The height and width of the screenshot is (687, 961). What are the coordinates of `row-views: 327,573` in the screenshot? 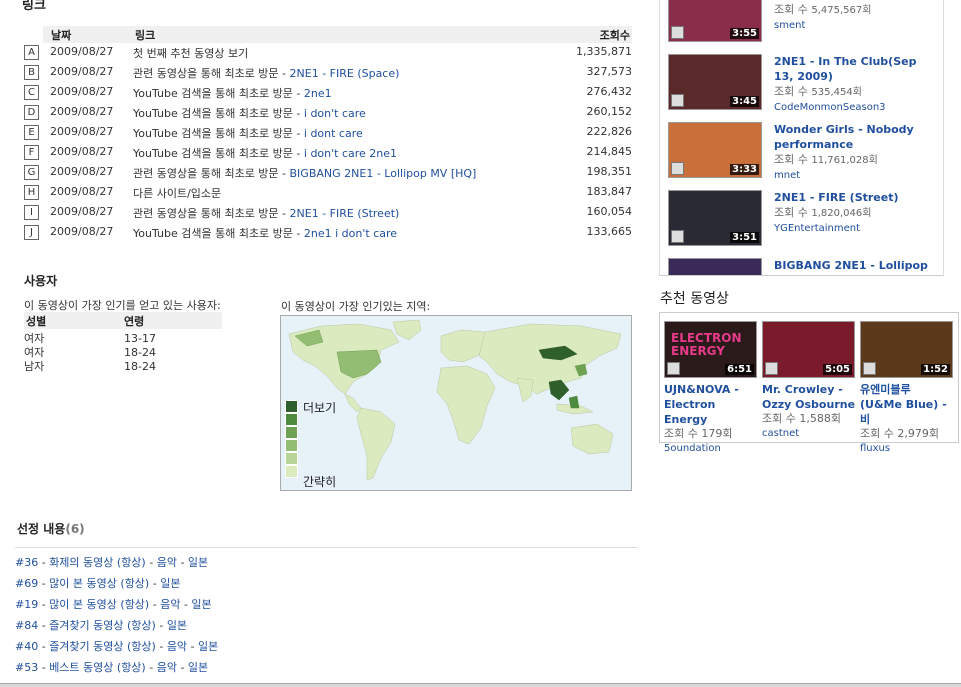 It's located at (609, 71).